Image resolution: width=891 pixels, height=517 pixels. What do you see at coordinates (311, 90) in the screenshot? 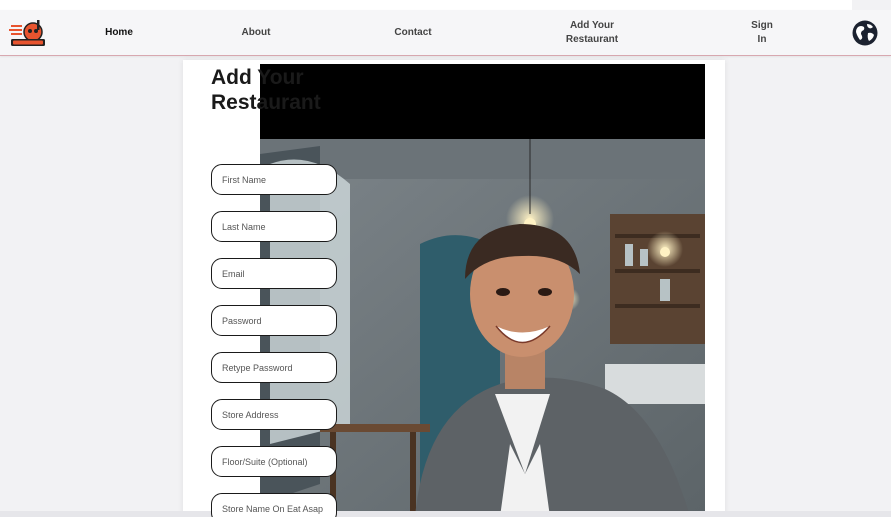
I see `page-title: Add Your Restaurant` at bounding box center [311, 90].